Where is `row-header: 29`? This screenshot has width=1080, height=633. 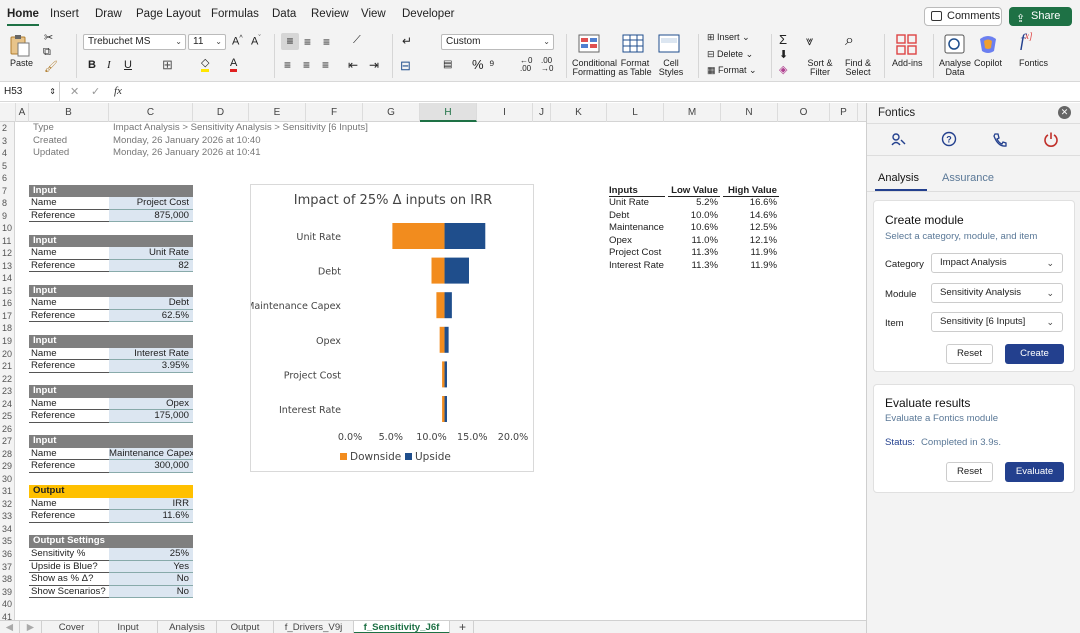
row-header: 29 is located at coordinates (7, 466).